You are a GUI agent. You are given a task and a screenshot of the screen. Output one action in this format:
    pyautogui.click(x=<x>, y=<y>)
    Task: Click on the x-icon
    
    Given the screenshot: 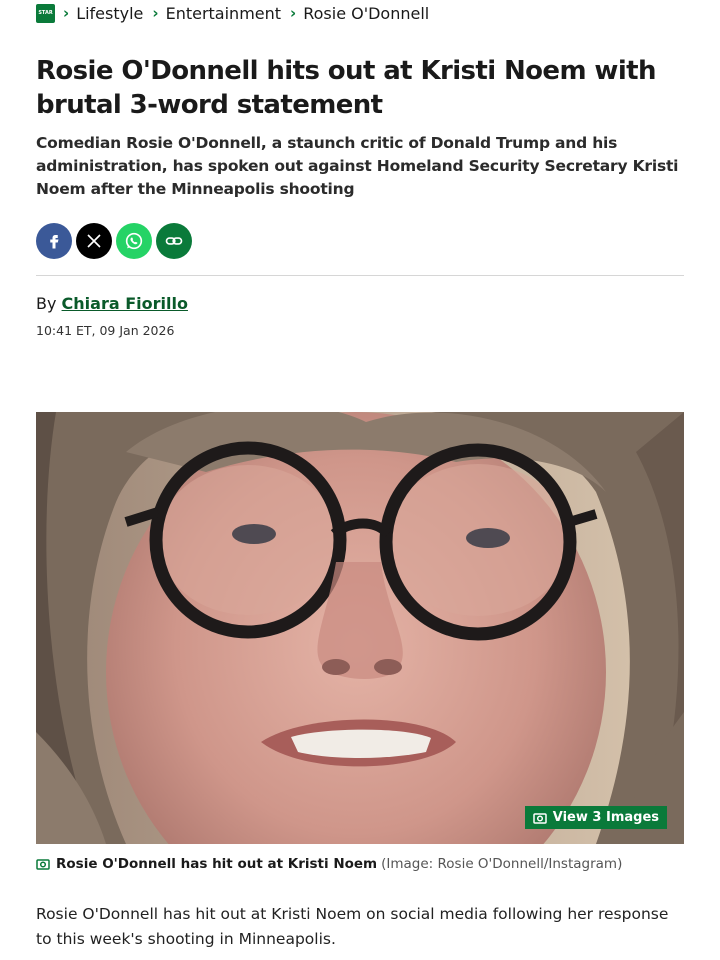 What is the action you would take?
    pyautogui.click(x=94, y=241)
    